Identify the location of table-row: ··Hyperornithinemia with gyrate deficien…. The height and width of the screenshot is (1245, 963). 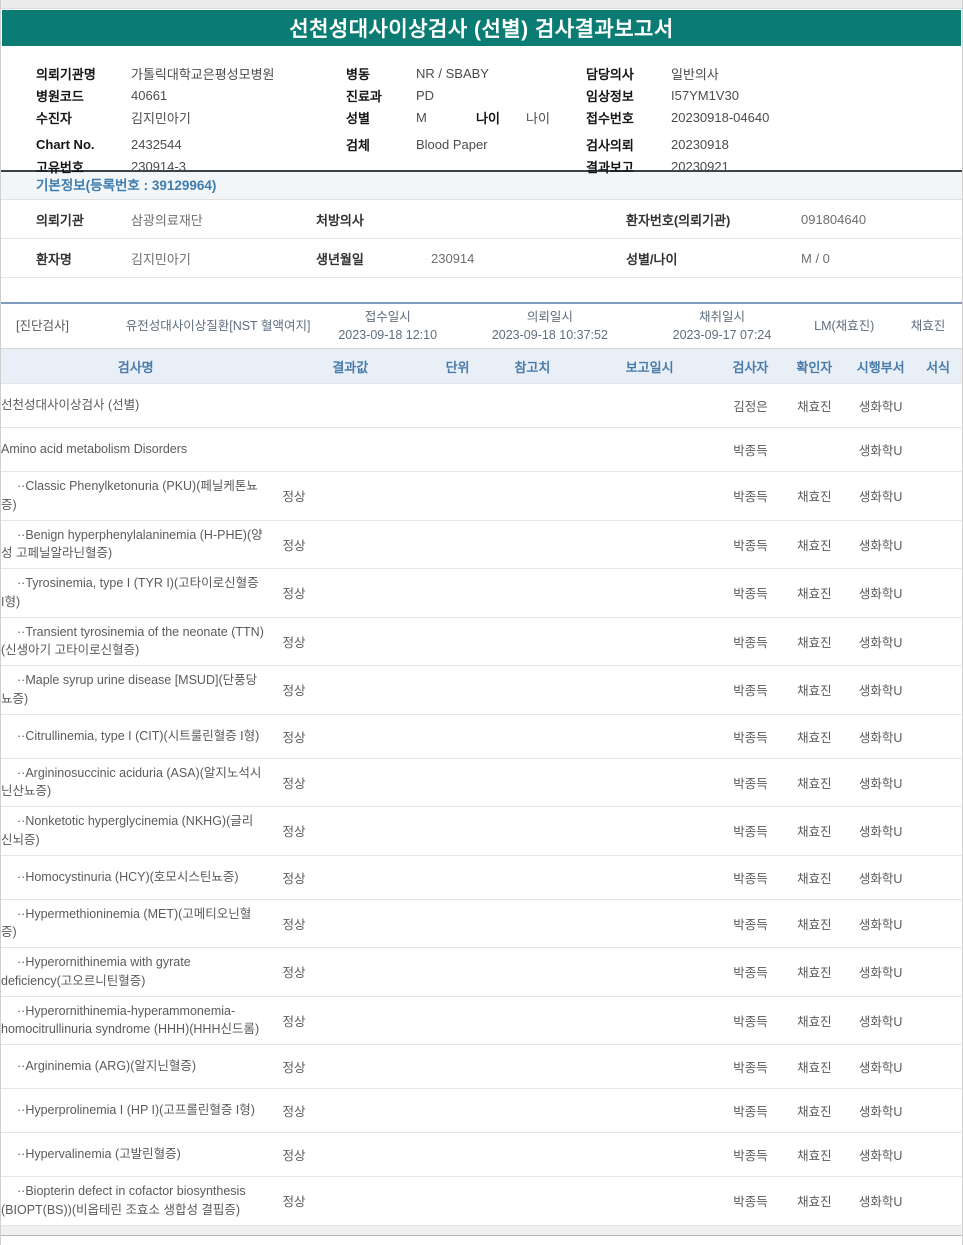
(481, 972).